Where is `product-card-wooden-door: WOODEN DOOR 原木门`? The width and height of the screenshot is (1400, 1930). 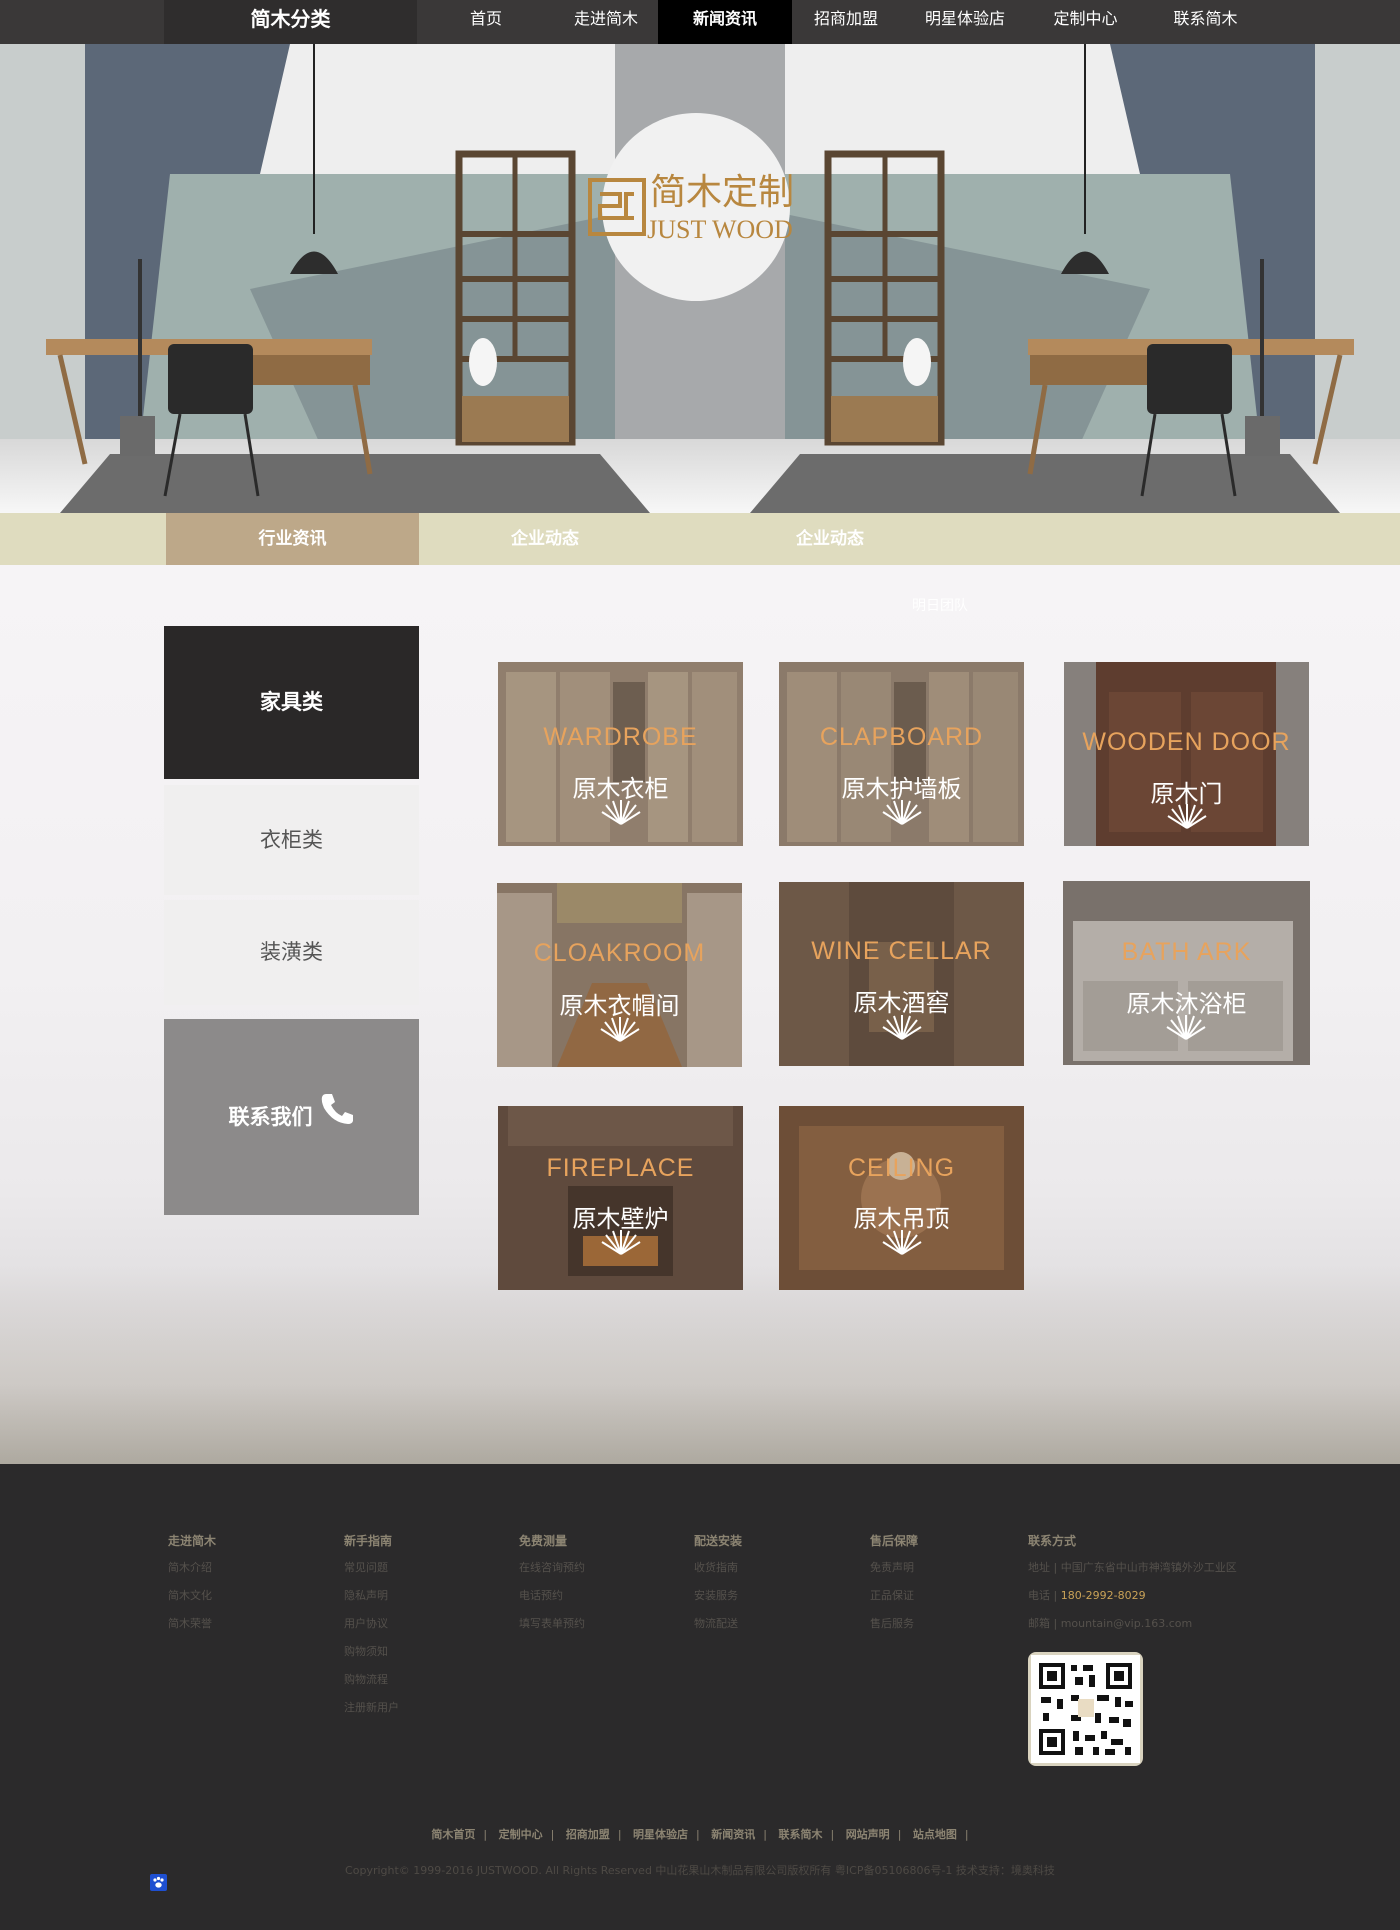 product-card-wooden-door: WOODEN DOOR 原木门 is located at coordinates (1186, 754).